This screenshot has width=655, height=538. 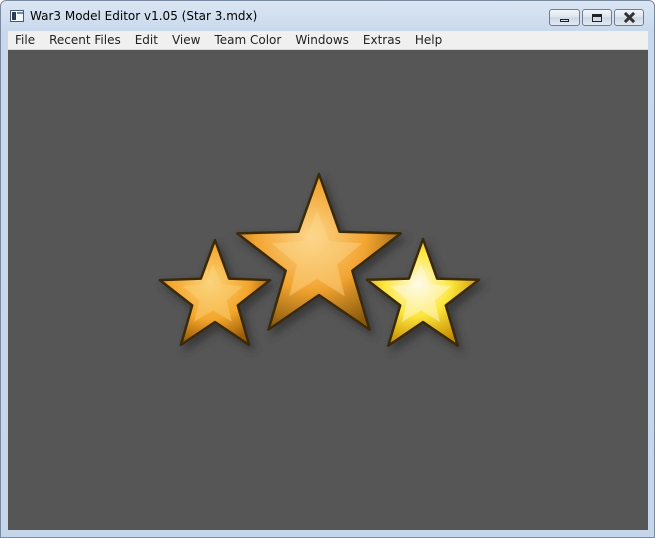 What do you see at coordinates (322, 255) in the screenshot?
I see `center-star` at bounding box center [322, 255].